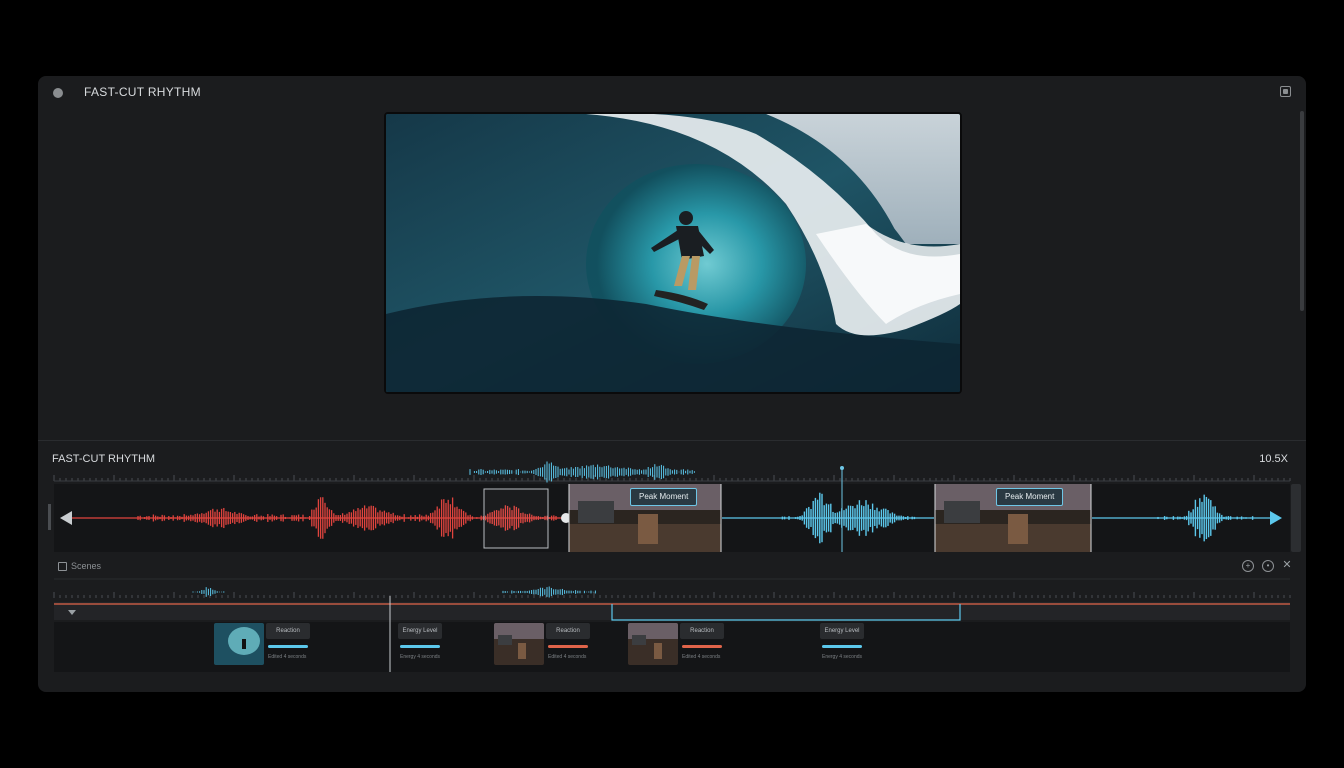 This screenshot has height=768, width=1344. I want to click on scenes-label: Scenes, so click(86, 566).